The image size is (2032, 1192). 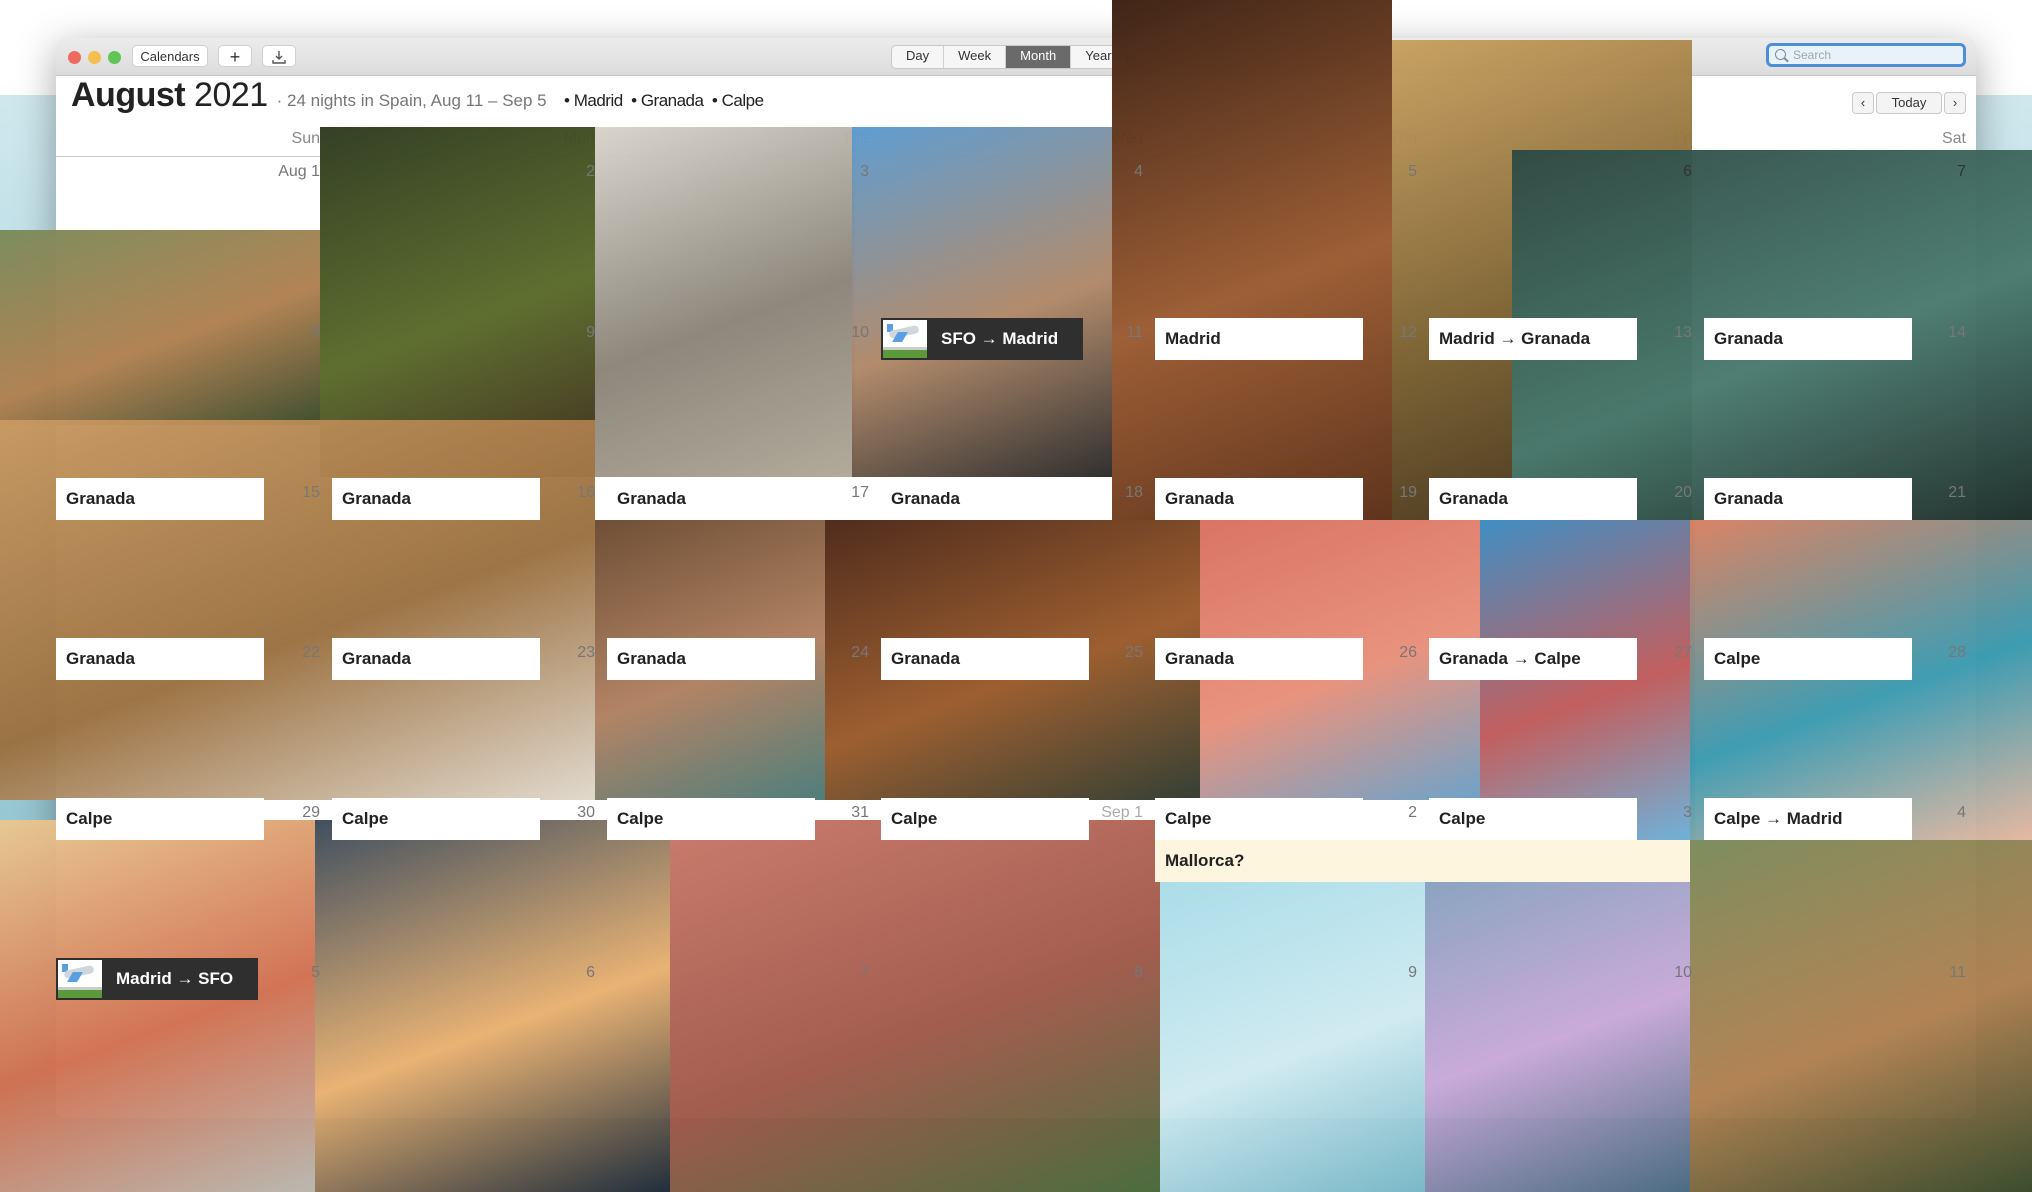 I want to click on day-number: 27, so click(x=1662, y=653).